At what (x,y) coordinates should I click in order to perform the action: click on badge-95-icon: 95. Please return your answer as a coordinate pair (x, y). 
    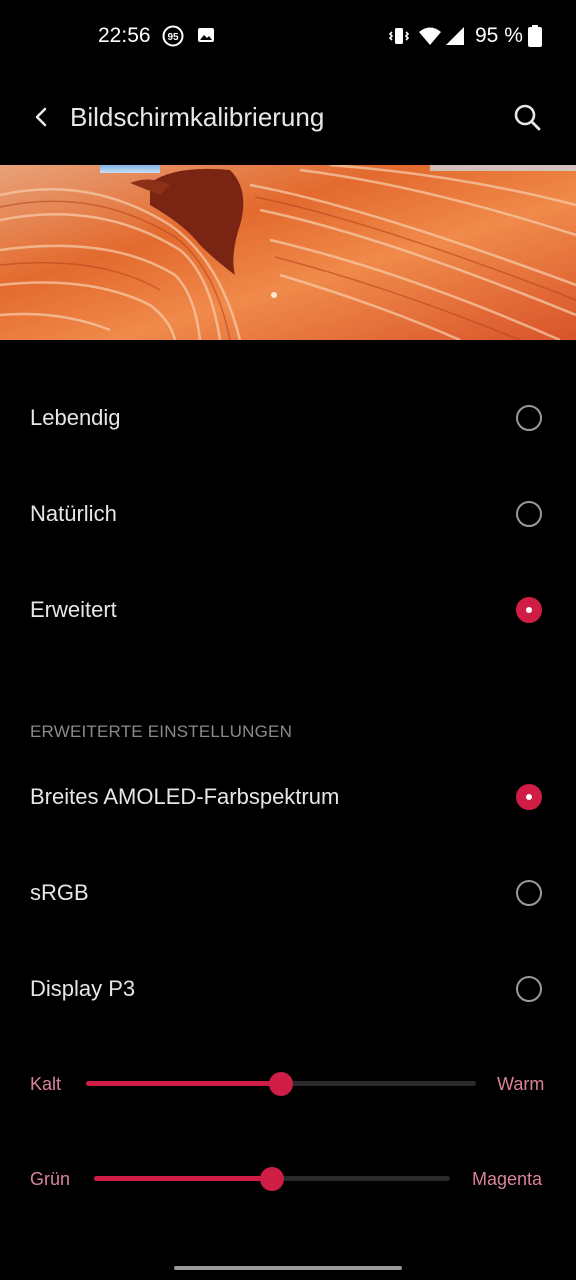
    Looking at the image, I should click on (173, 36).